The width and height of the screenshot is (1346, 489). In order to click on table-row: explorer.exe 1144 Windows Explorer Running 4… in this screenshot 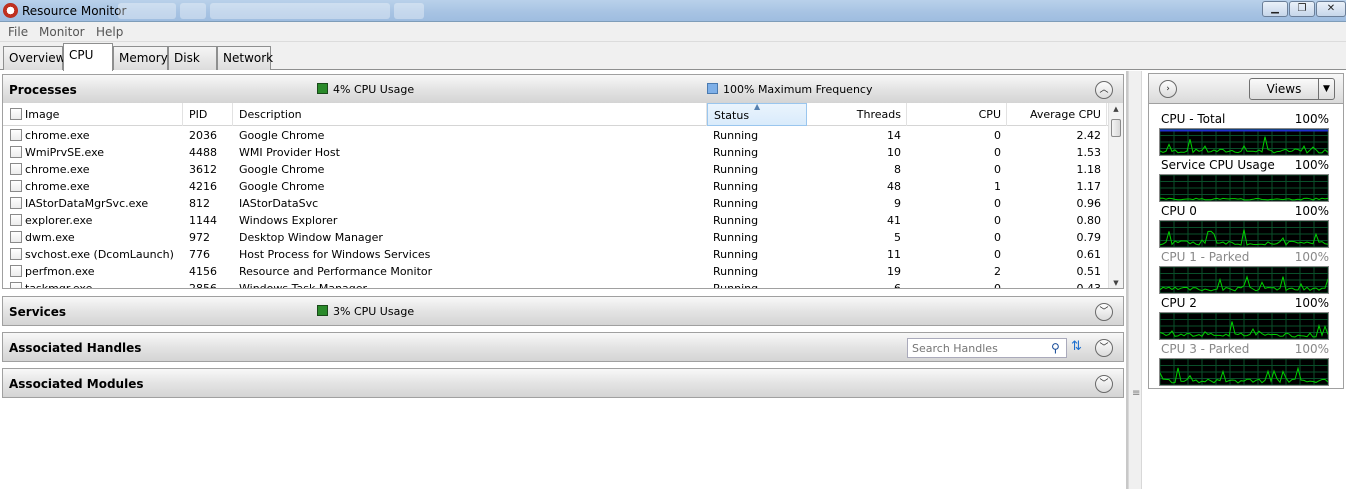, I will do `click(556, 220)`.